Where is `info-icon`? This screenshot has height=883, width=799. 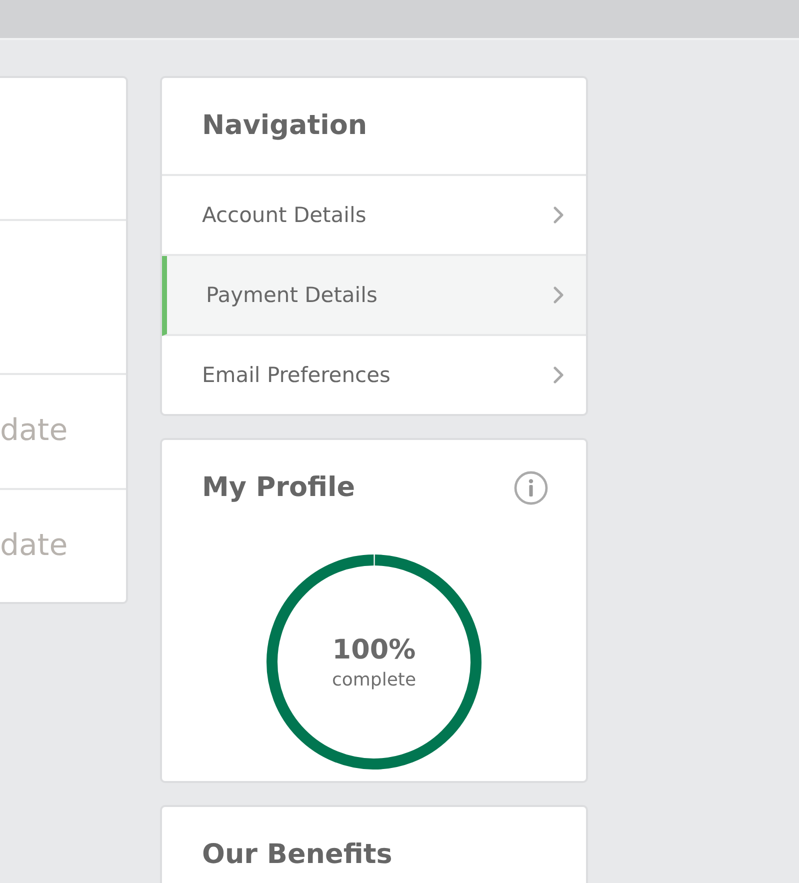 info-icon is located at coordinates (531, 488).